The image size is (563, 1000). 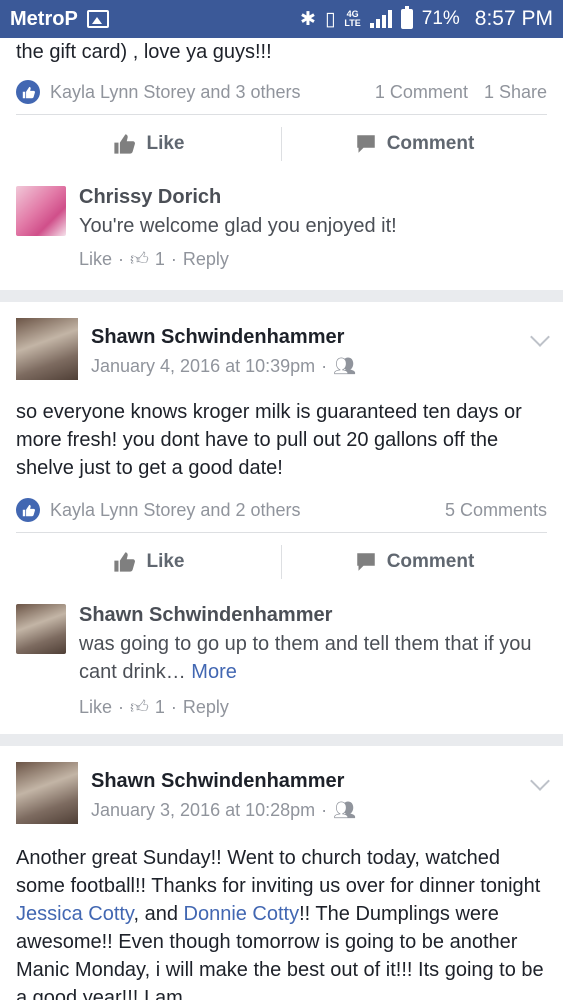 I want to click on reactors-text: Kayla Lynn Storey and 2 others, so click(x=175, y=510).